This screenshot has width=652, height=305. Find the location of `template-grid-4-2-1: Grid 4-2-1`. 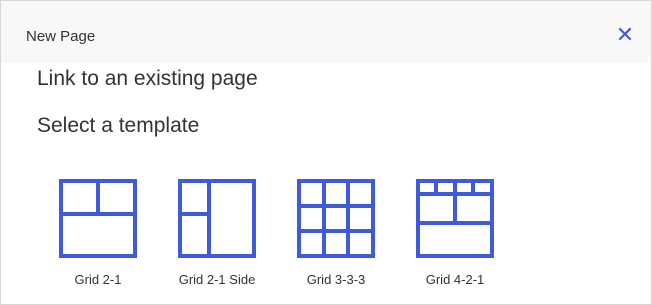

template-grid-4-2-1: Grid 4-2-1 is located at coordinates (455, 235).